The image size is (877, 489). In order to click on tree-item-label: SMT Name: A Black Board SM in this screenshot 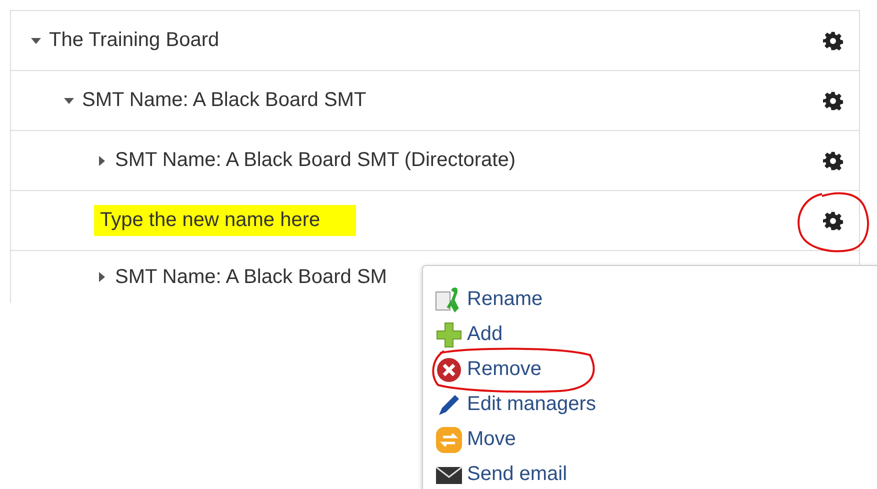, I will do `click(251, 277)`.